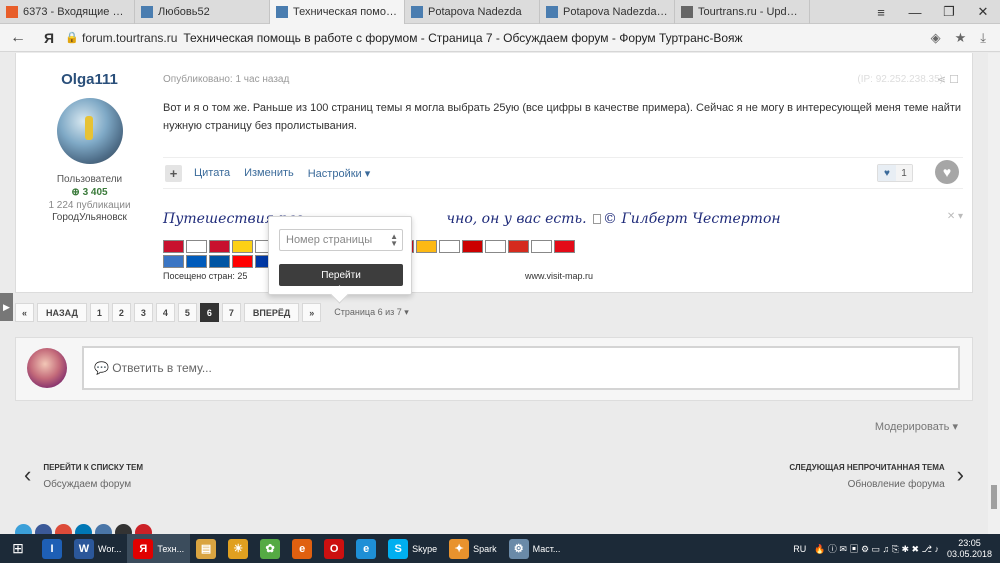 Image resolution: width=1000 pixels, height=563 pixels. Describe the element at coordinates (915, 12) in the screenshot. I see `minimize-icon: —` at that location.